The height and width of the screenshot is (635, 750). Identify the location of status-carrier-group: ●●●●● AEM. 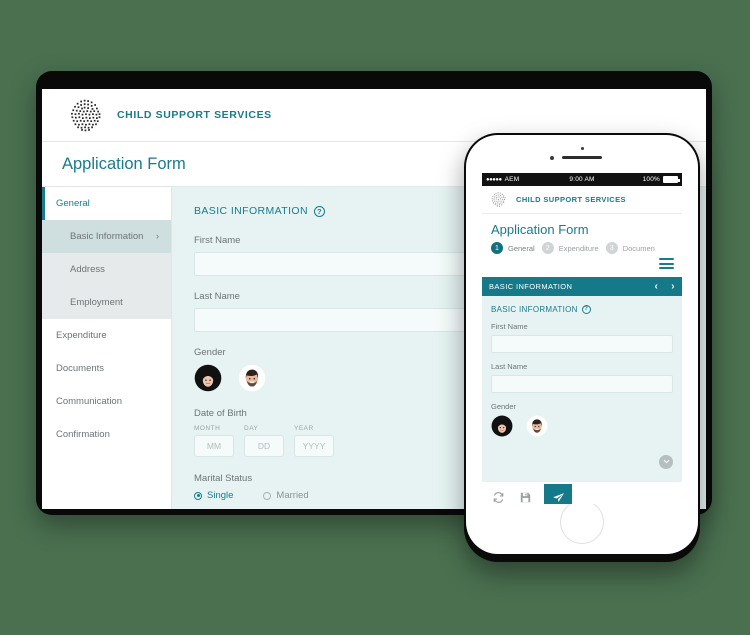
(518, 179).